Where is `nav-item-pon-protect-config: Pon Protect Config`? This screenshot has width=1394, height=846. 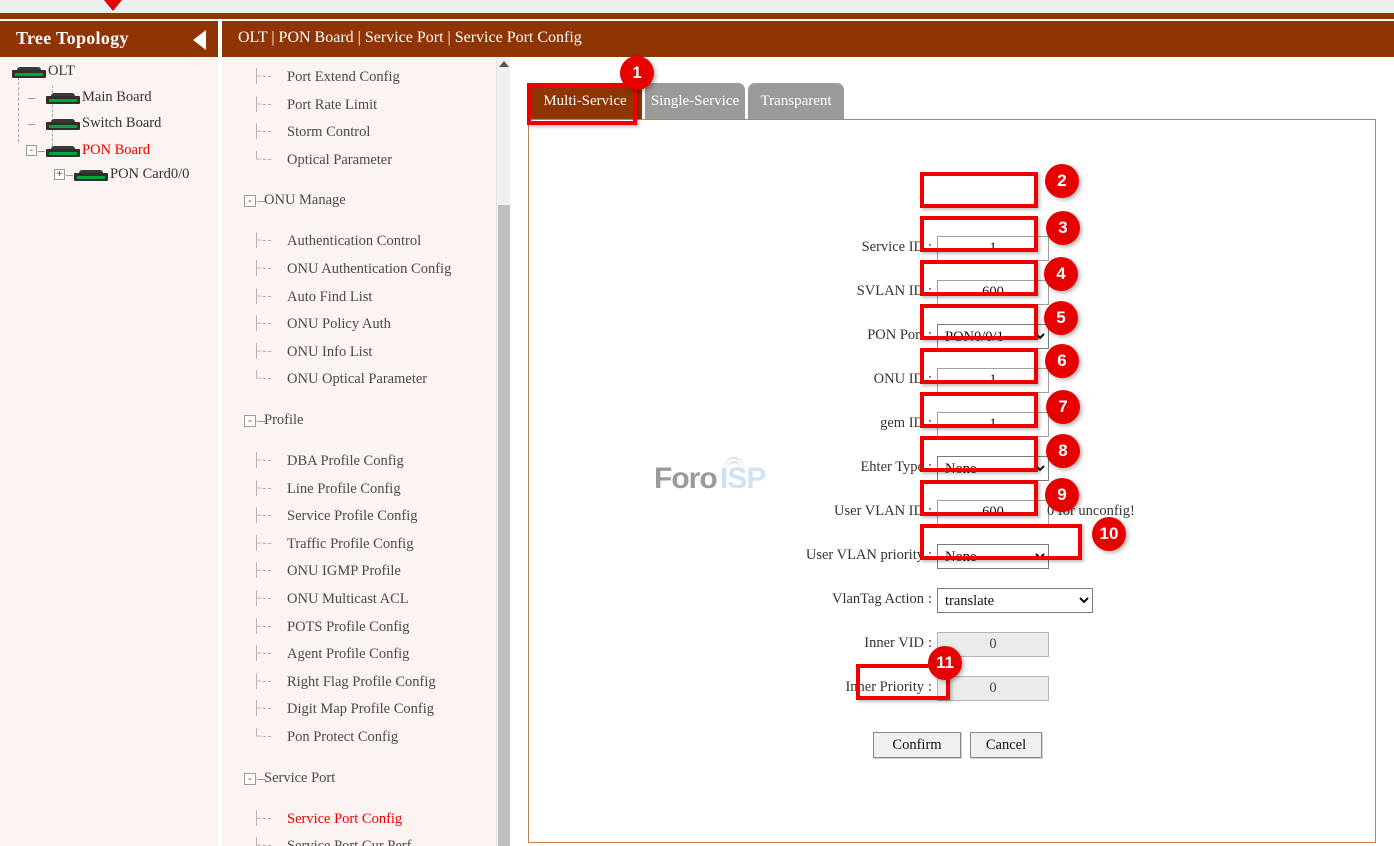 nav-item-pon-protect-config: Pon Protect Config is located at coordinates (342, 737).